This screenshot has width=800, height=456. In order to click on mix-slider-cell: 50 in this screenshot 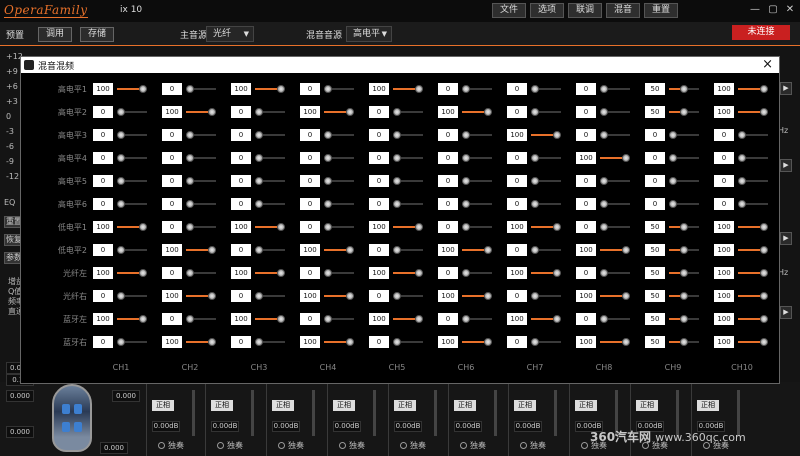, I will do `click(672, 296)`.